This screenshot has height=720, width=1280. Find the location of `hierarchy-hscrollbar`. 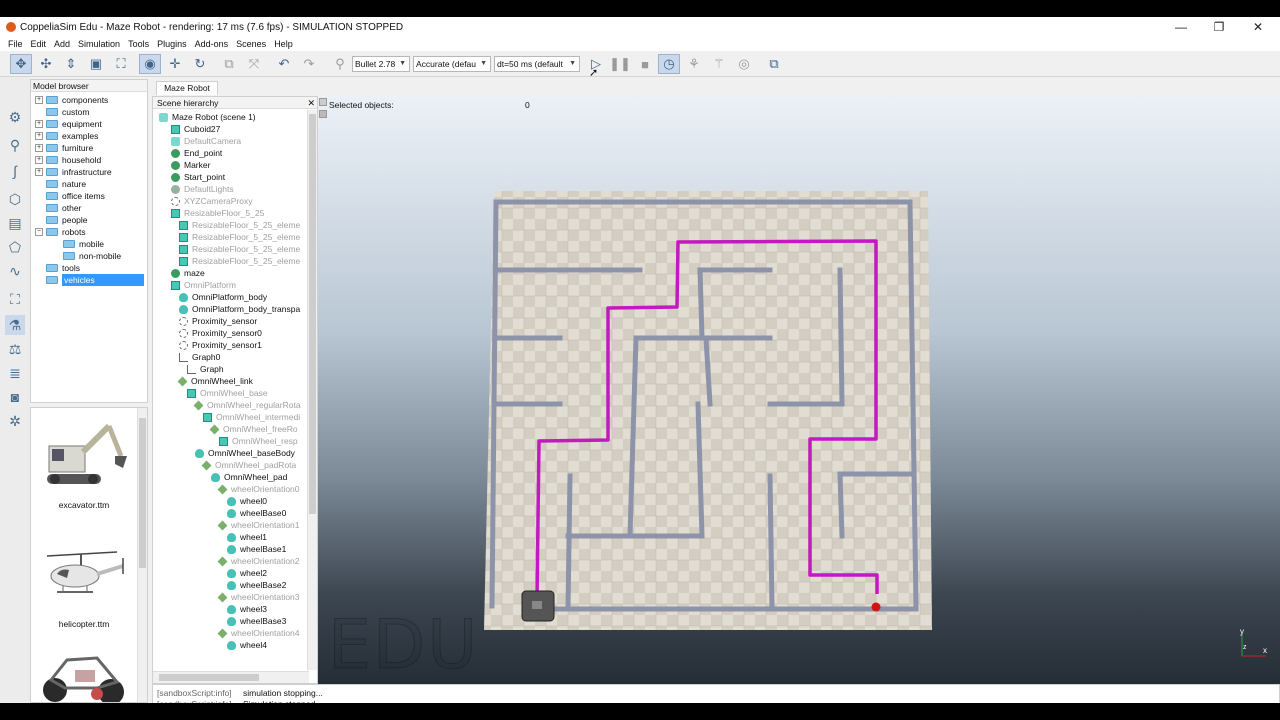

hierarchy-hscrollbar is located at coordinates (231, 677).